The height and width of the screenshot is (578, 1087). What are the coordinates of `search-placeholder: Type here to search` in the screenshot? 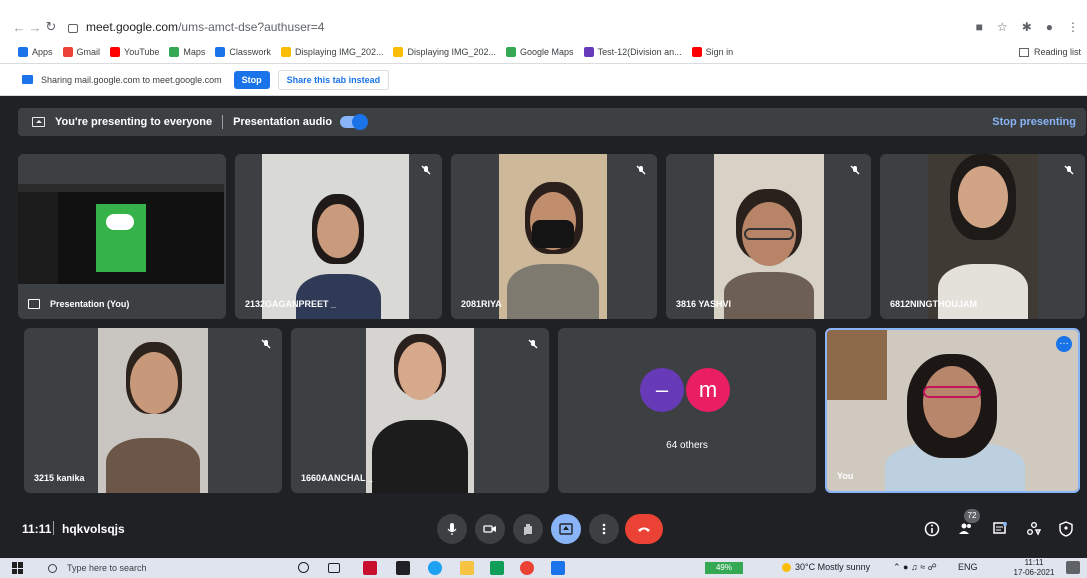 It's located at (107, 568).